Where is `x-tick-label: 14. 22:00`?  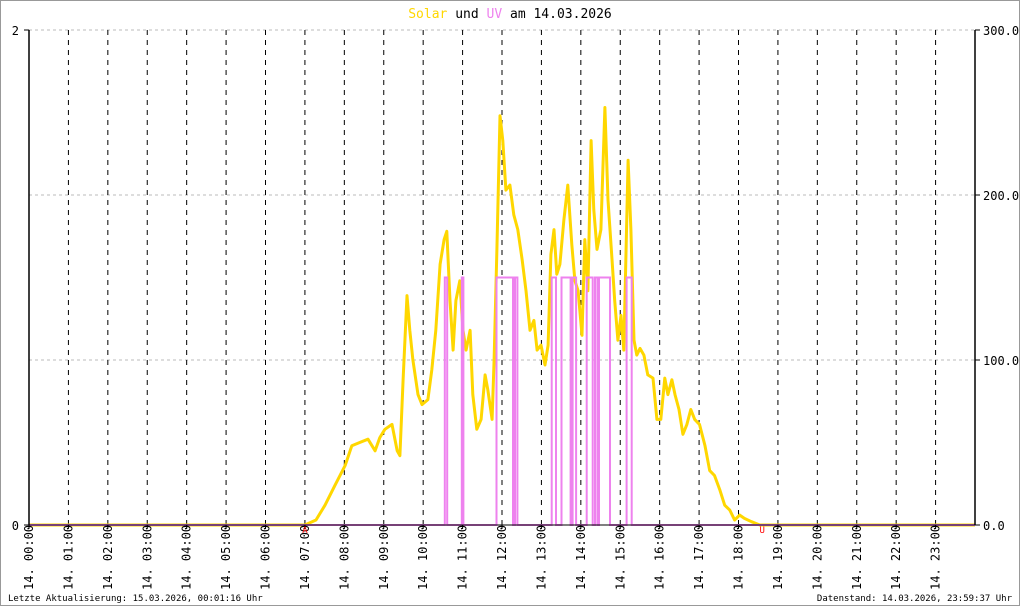
x-tick-label: 14. 22:00 is located at coordinates (896, 557).